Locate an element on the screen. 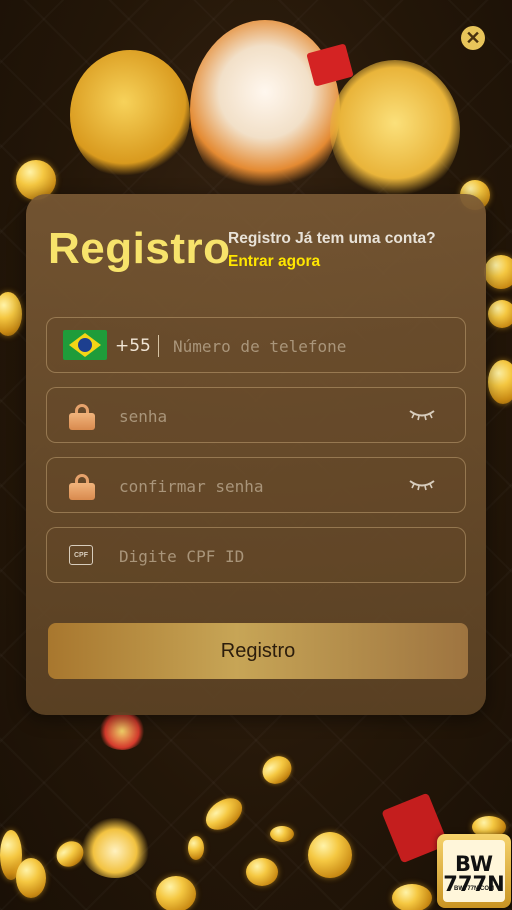  login-prompt-text: Registro Já tem uma conta? is located at coordinates (332, 238).